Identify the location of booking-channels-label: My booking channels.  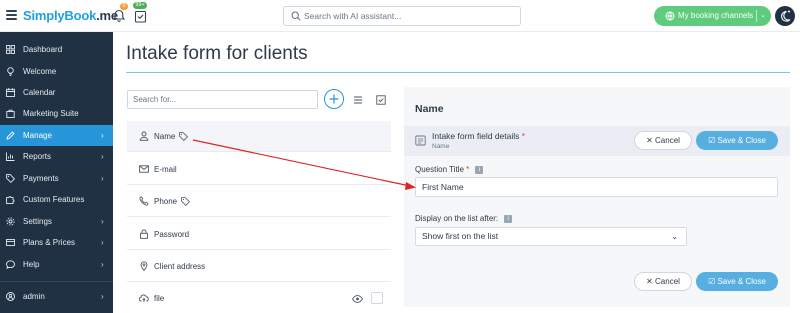
(716, 15).